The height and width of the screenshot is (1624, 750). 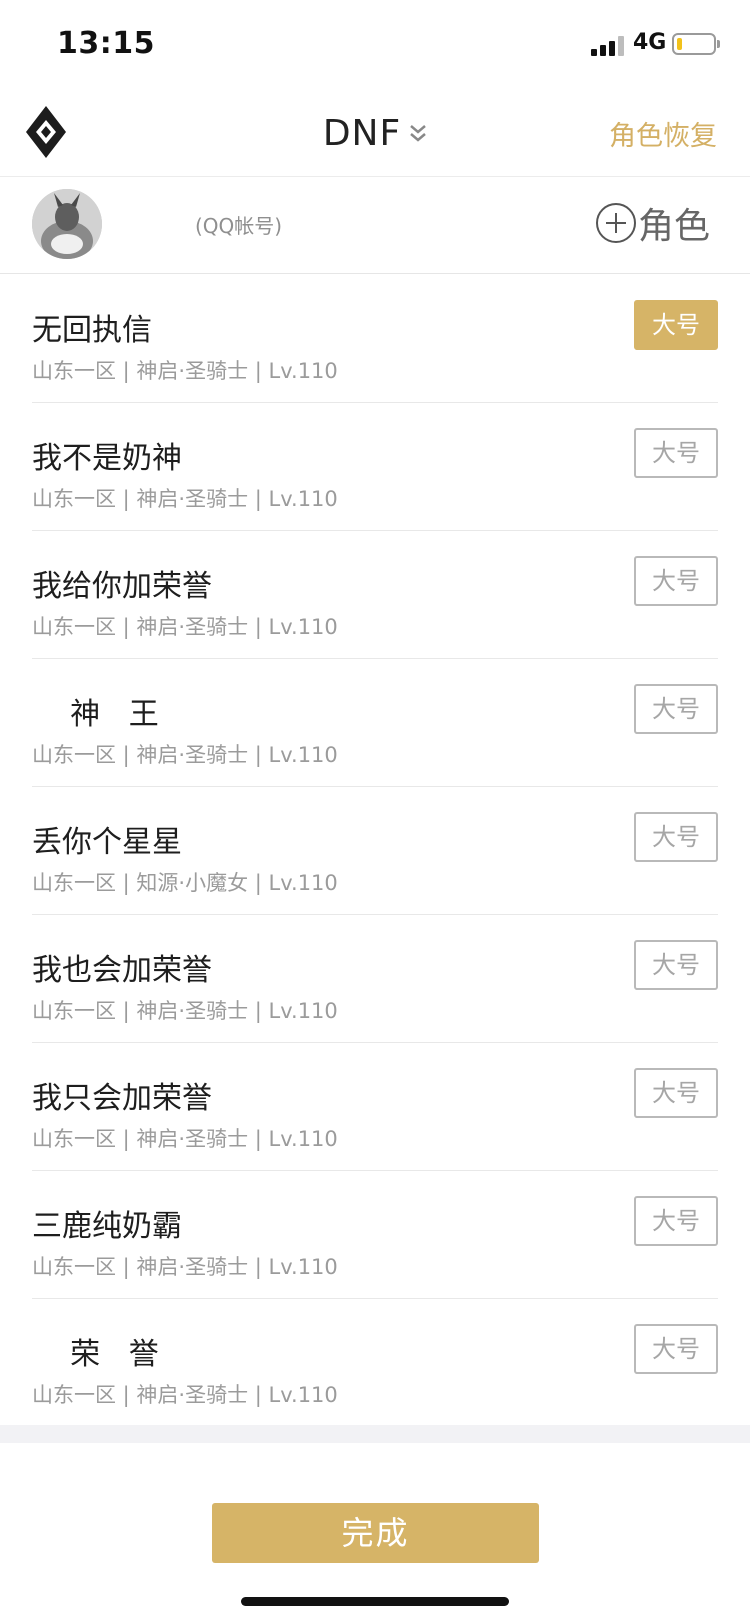 I want to click on home-indicator, so click(x=375, y=1601).